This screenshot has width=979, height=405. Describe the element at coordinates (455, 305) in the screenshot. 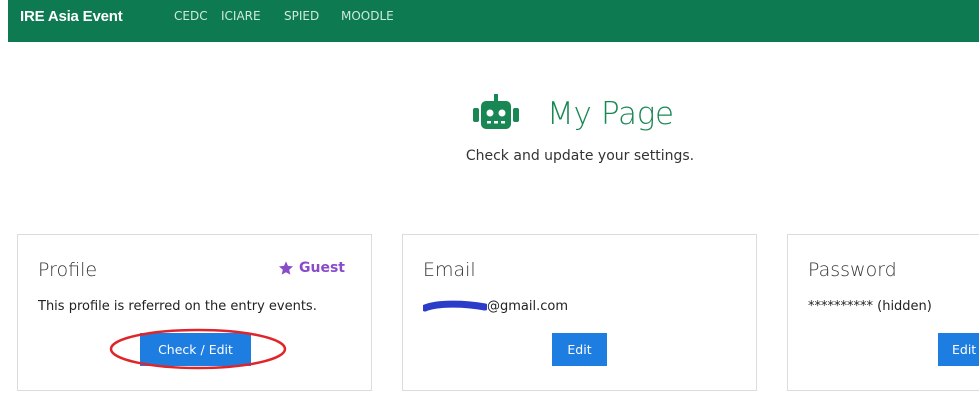

I see `redaction-scribble` at that location.